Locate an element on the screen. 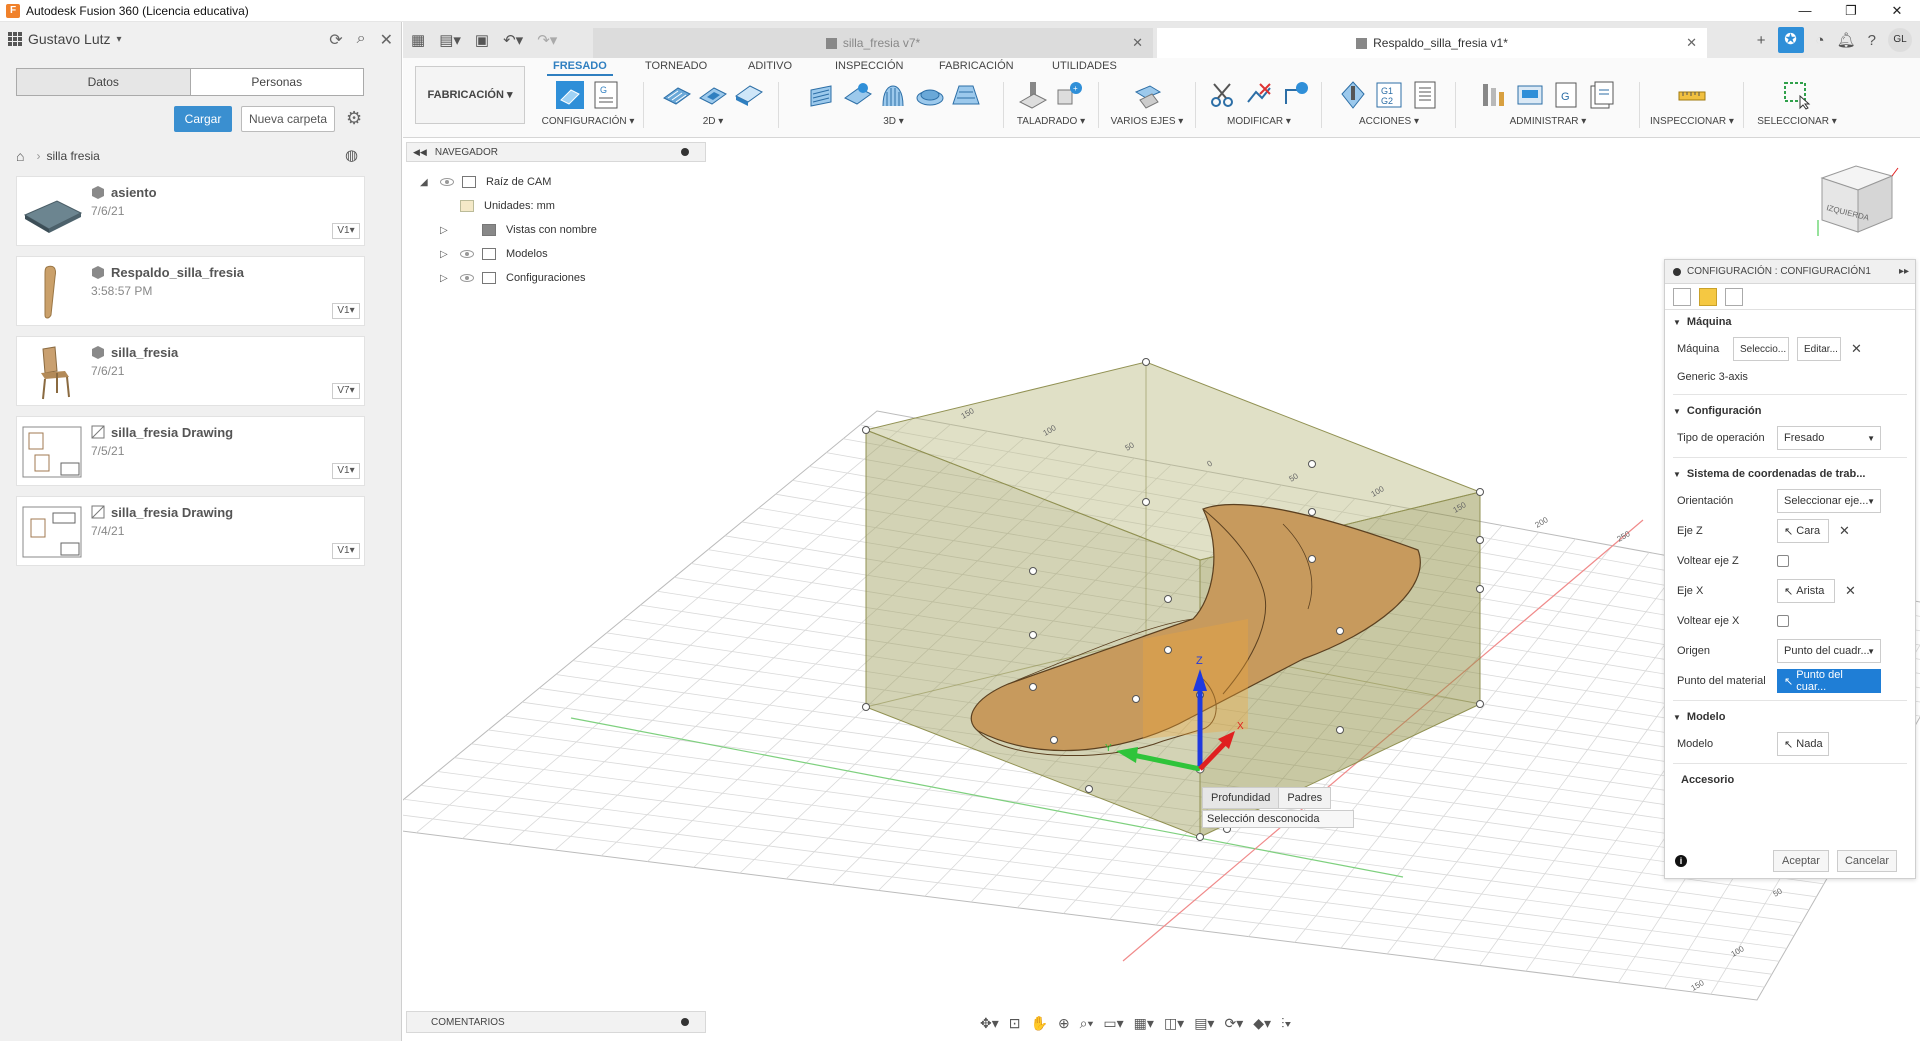  display-settings-icon: ▭▾ is located at coordinates (1113, 1023).